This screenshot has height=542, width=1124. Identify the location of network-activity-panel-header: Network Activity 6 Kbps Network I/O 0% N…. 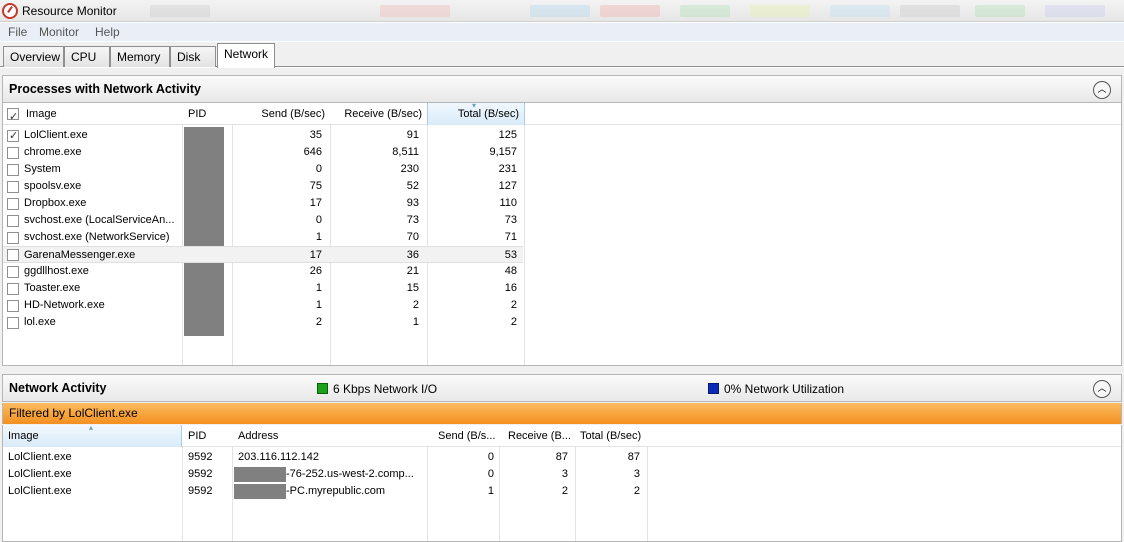
(562, 388).